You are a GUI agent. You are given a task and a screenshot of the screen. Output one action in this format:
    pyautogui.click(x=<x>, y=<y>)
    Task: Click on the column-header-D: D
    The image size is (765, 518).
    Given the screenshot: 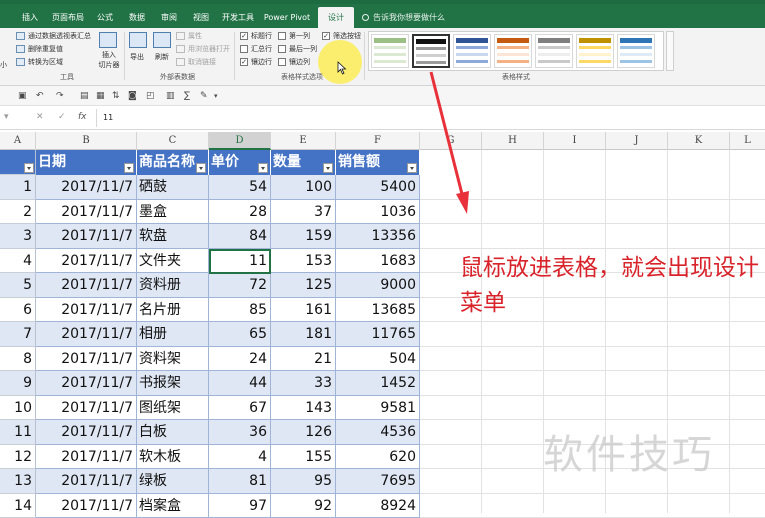 What is the action you would take?
    pyautogui.click(x=240, y=141)
    